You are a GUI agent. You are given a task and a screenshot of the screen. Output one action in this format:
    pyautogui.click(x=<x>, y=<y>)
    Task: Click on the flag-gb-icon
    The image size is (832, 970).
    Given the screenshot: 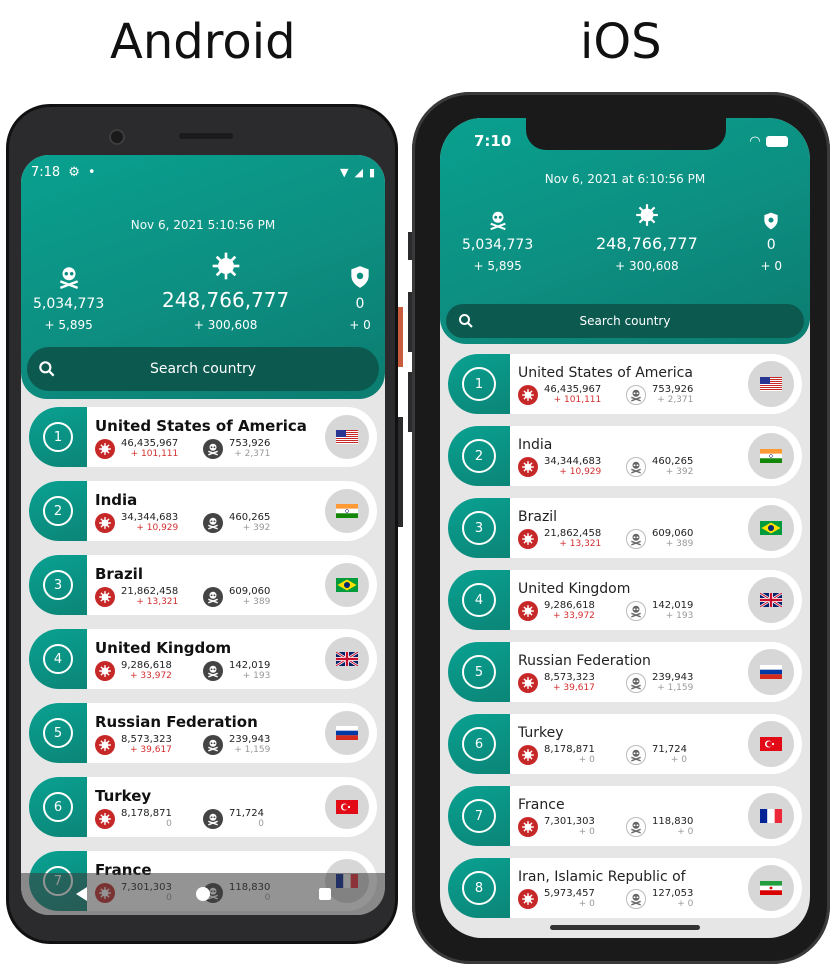 What is the action you would take?
    pyautogui.click(x=347, y=659)
    